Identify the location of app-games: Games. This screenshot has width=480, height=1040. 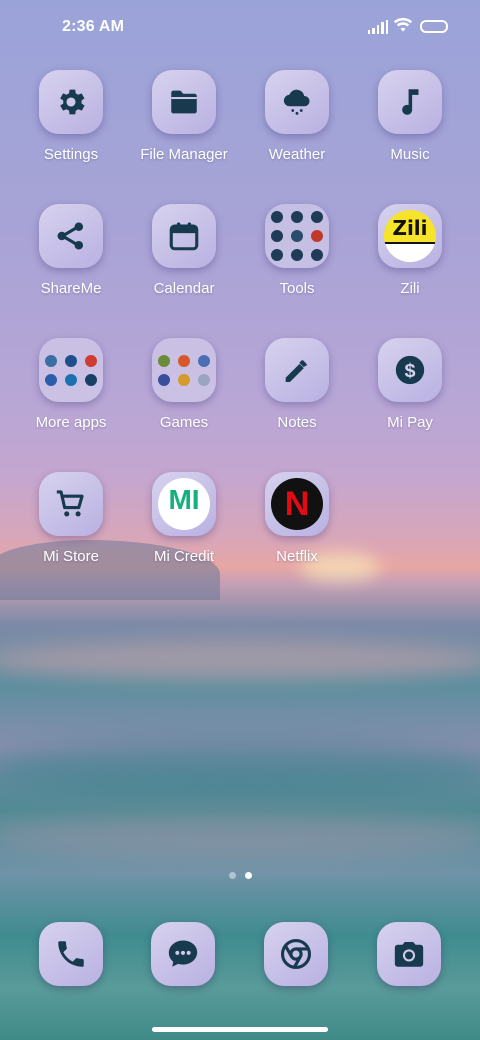
(184, 393).